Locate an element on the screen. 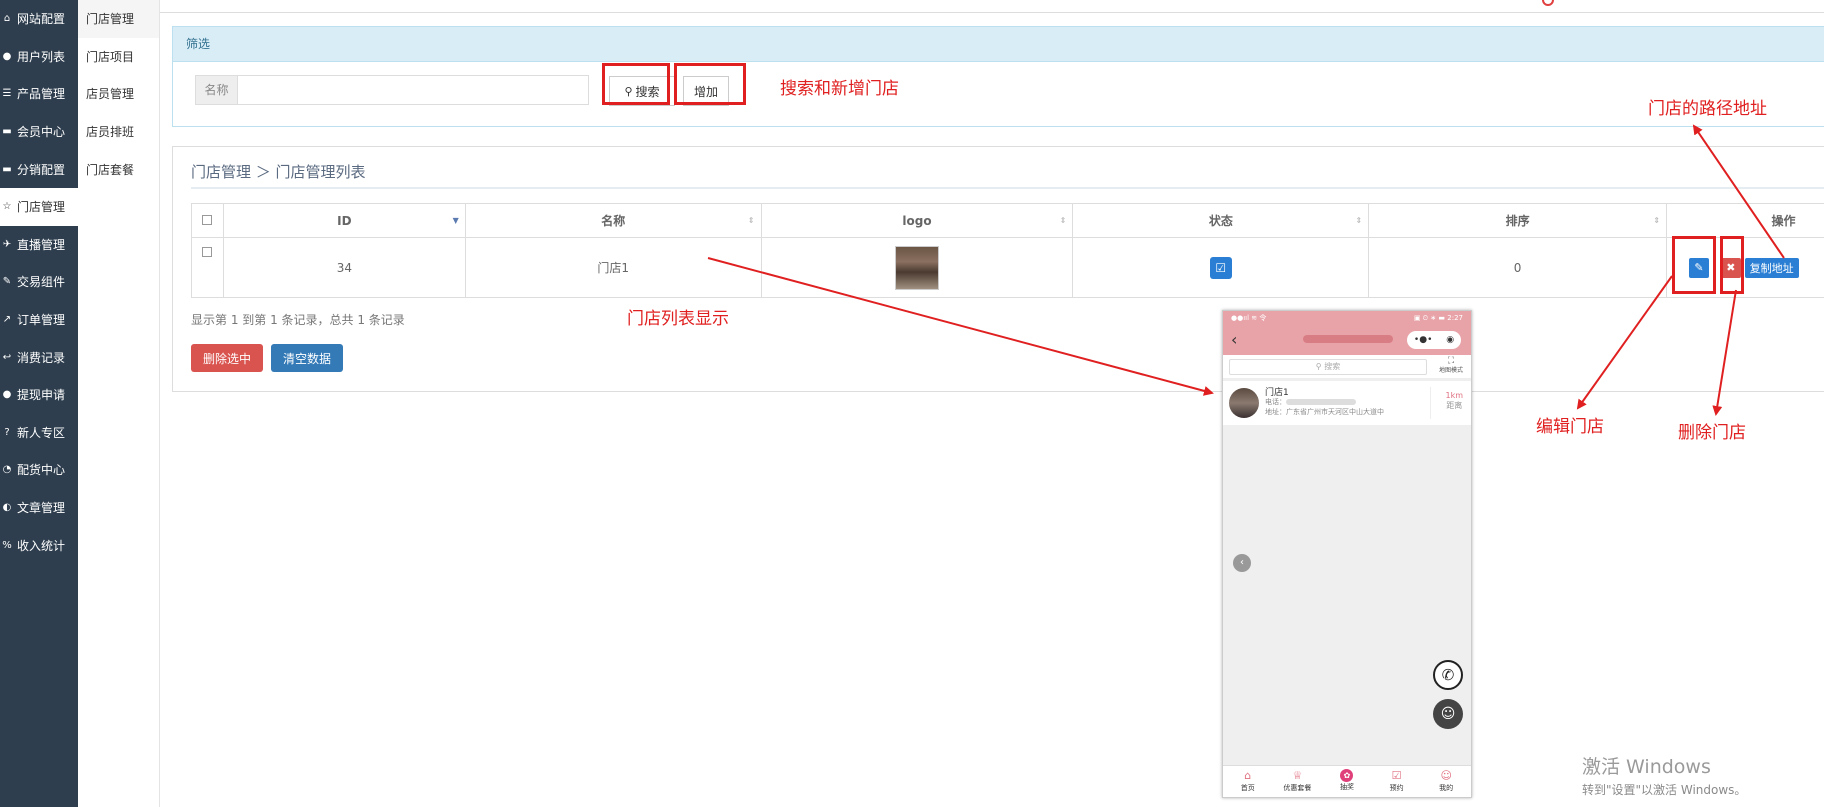 The image size is (1824, 807). highlight-delete is located at coordinates (1732, 265).